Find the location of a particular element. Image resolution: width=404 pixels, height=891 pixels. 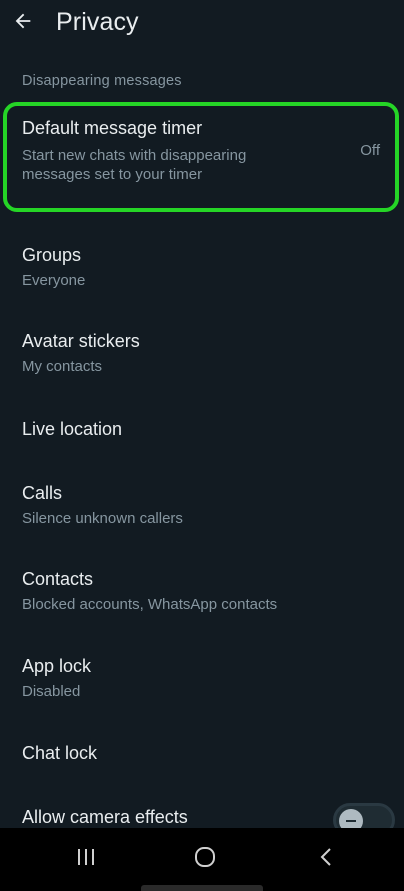

toggle-off-mark is located at coordinates (351, 821).